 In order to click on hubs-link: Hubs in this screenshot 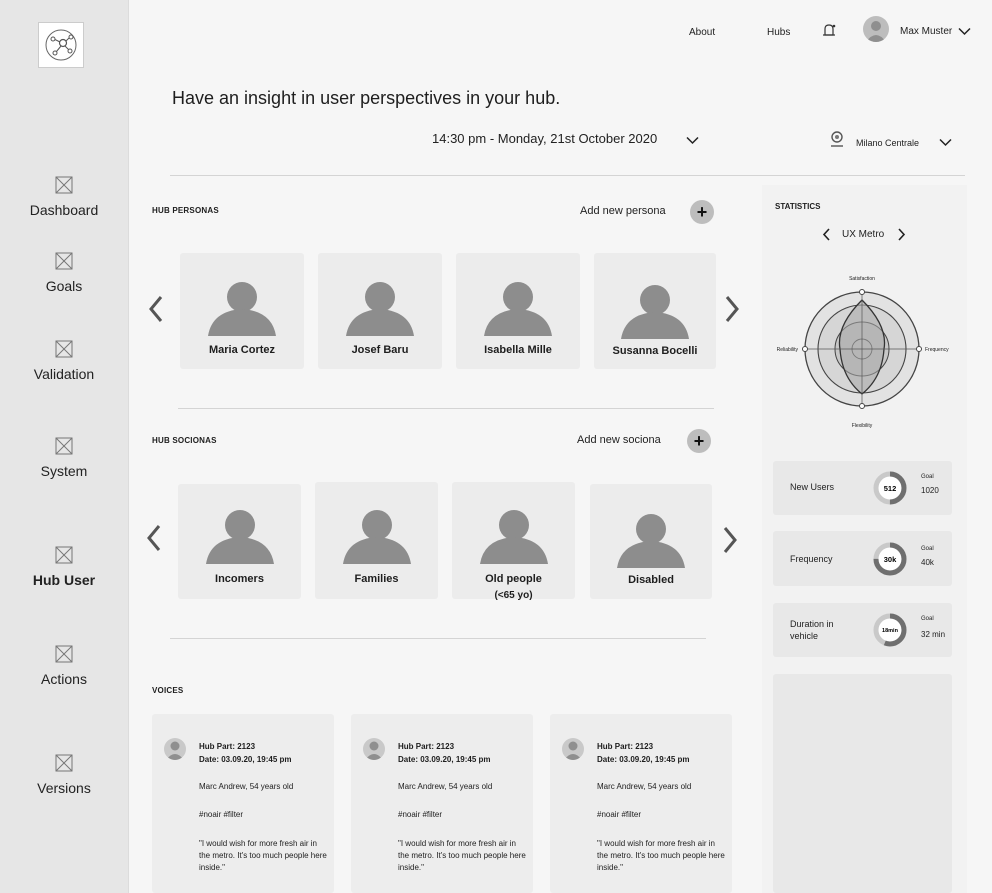, I will do `click(778, 32)`.